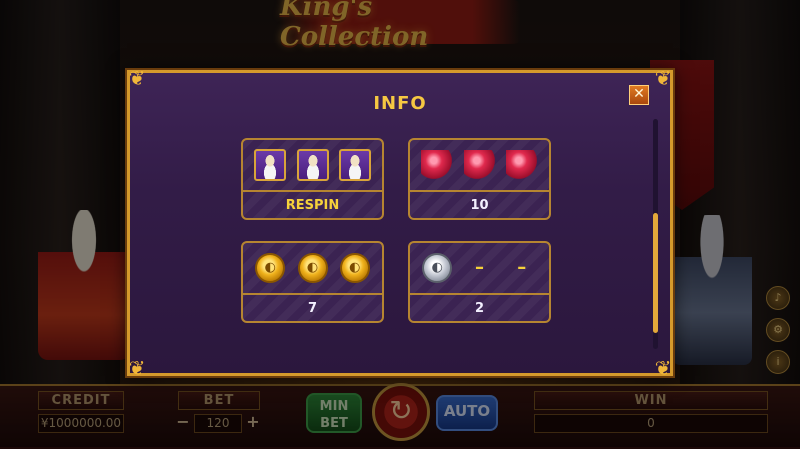  What do you see at coordinates (437, 268) in the screenshot?
I see `silver-coin-icon: ◐` at bounding box center [437, 268].